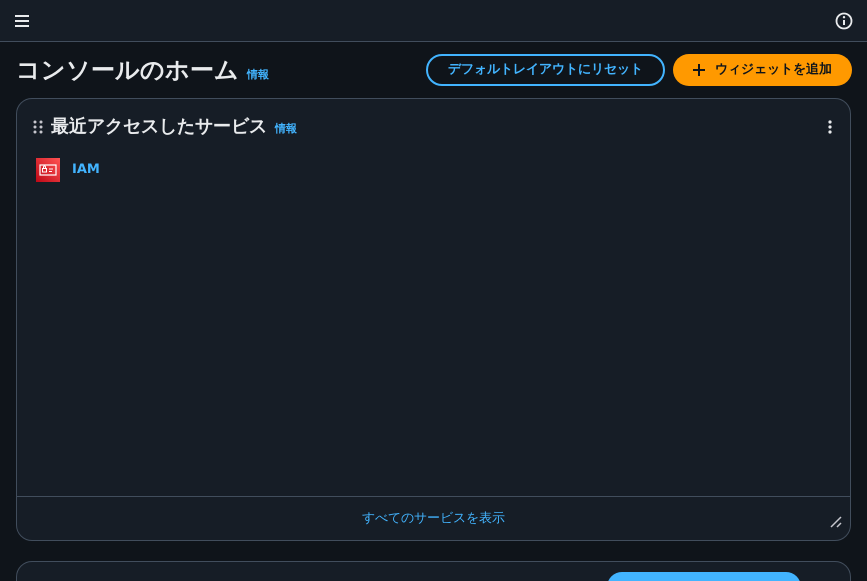  What do you see at coordinates (844, 21) in the screenshot?
I see `info-icon` at bounding box center [844, 21].